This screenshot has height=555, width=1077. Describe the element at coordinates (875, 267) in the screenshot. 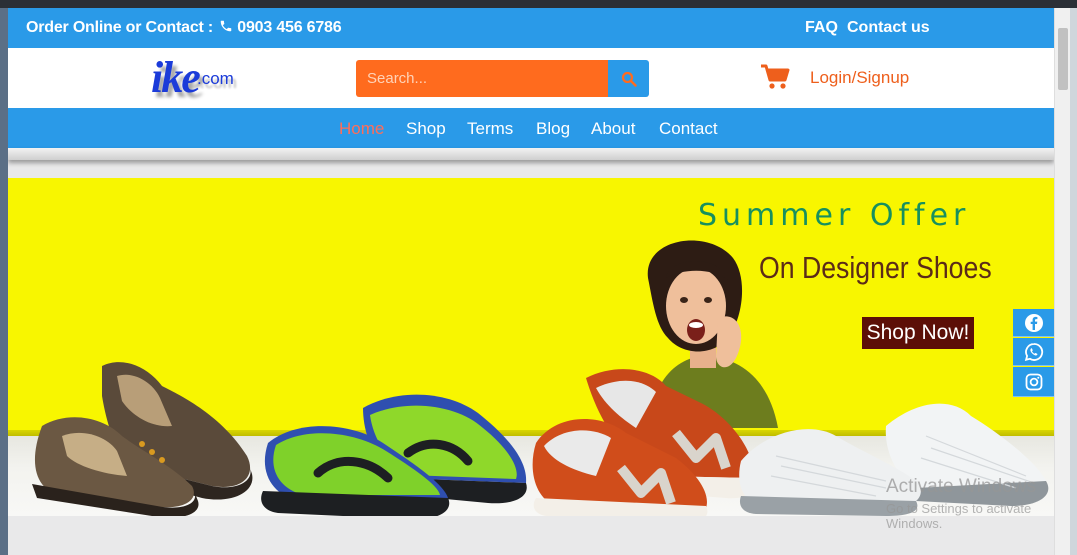

I see `hero-subtitle: On Designer Shoes` at that location.